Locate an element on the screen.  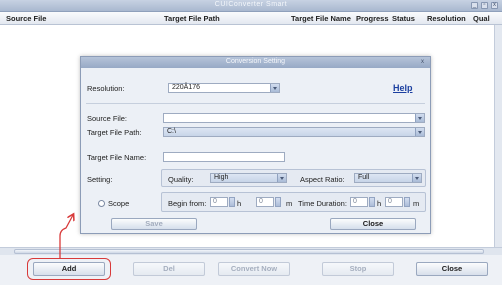
scope-radio is located at coordinates (101, 203).